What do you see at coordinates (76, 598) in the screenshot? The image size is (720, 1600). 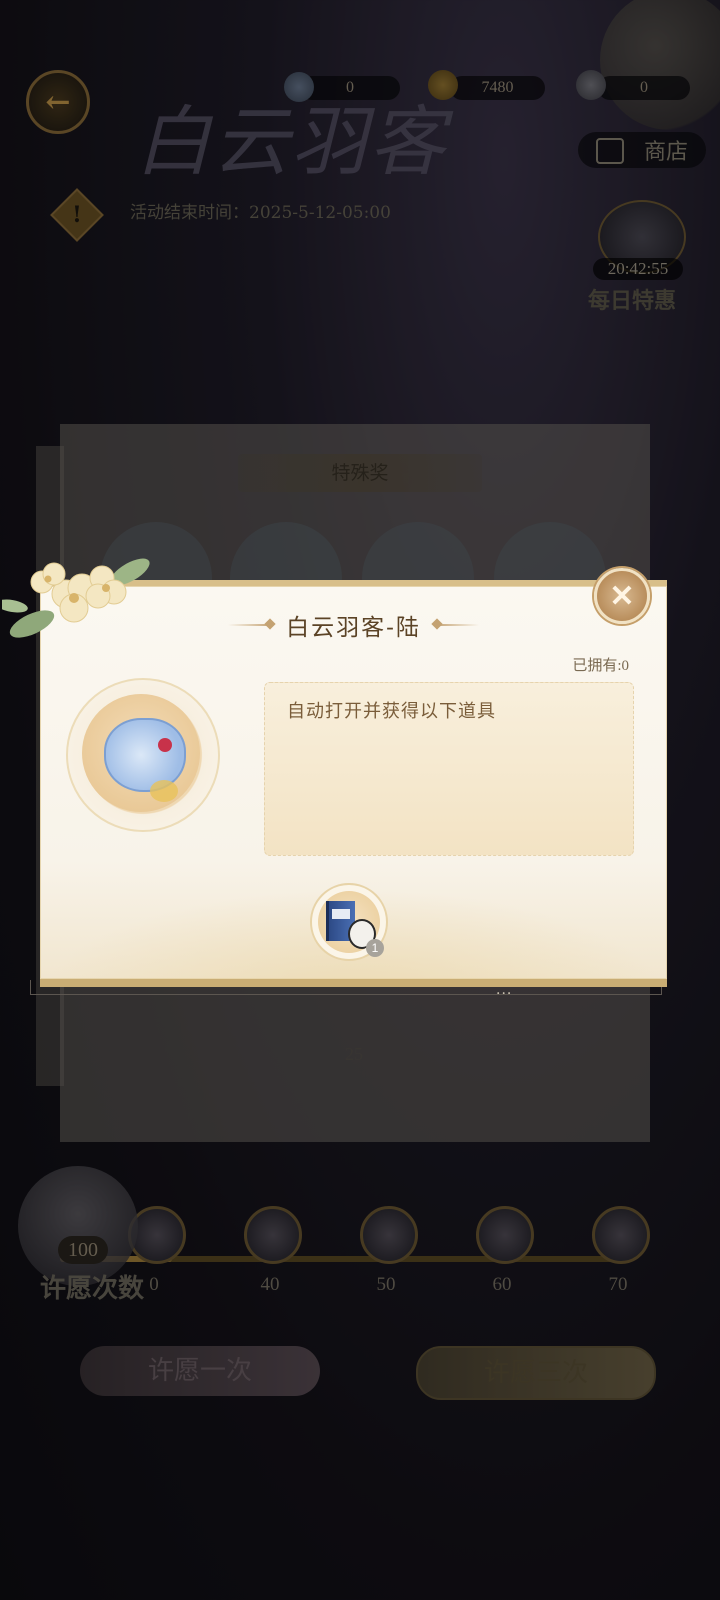 I see `flower-decoration` at bounding box center [76, 598].